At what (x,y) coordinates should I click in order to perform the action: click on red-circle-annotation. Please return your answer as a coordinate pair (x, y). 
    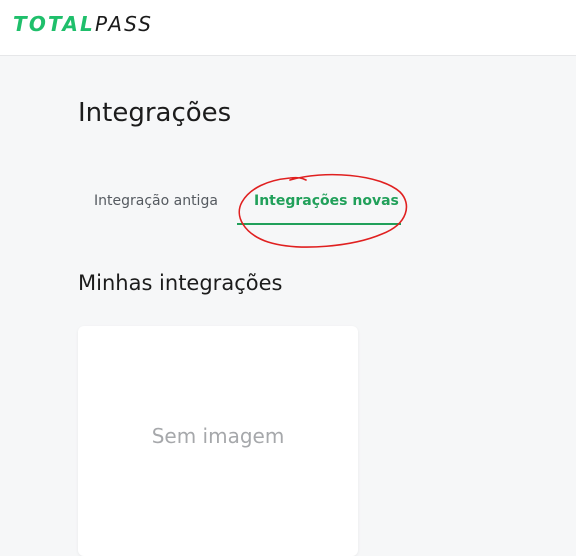
    Looking at the image, I should click on (323, 210).